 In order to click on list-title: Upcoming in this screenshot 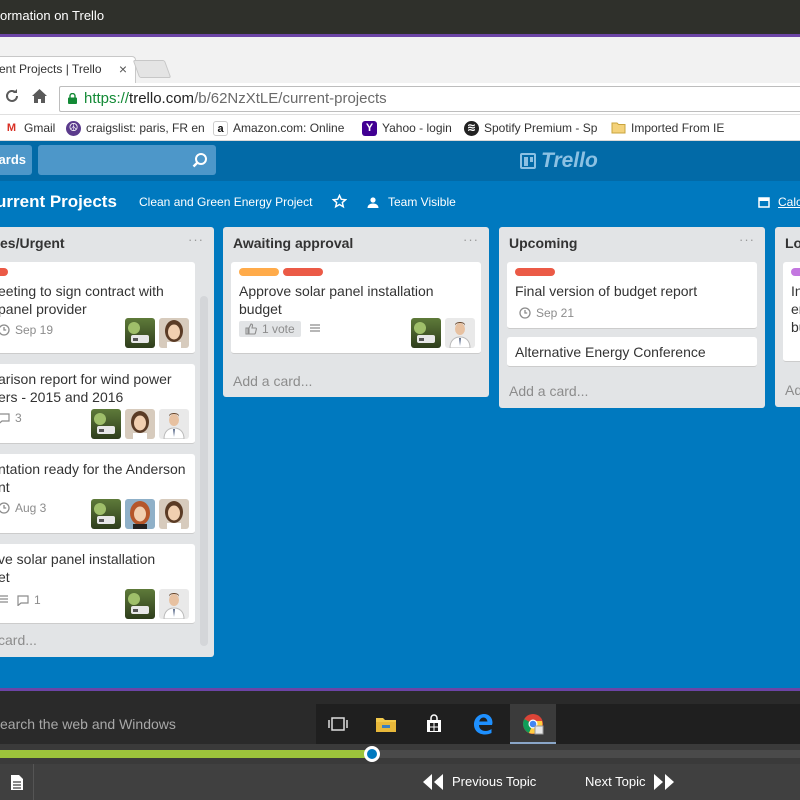, I will do `click(543, 243)`.